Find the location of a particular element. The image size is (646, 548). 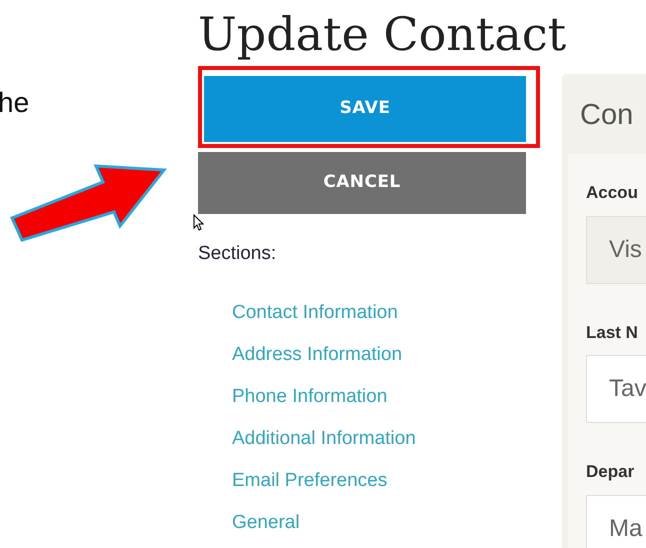

section-link: Phone Information is located at coordinates (397, 396).